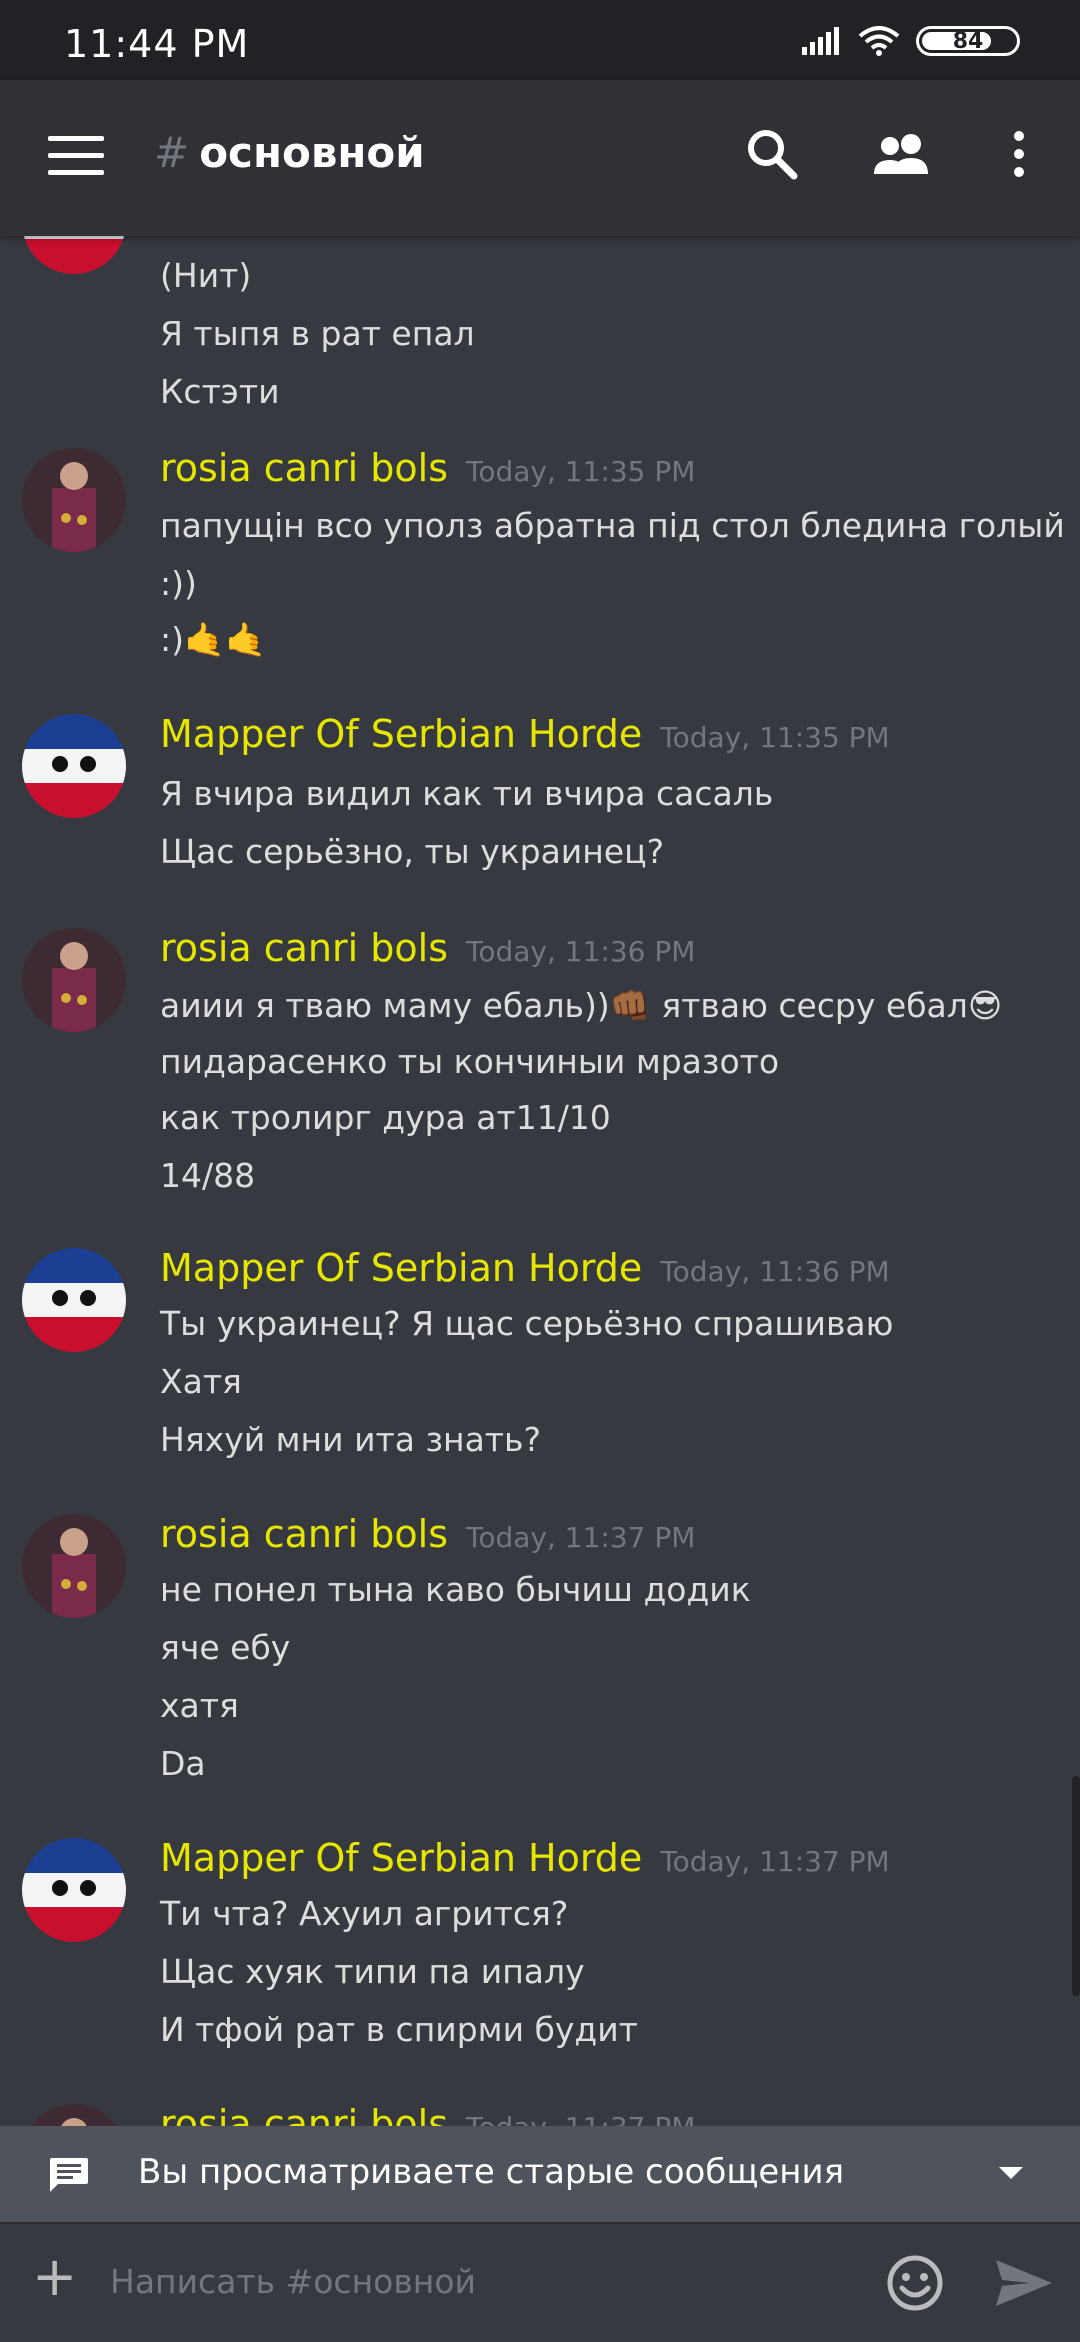  What do you see at coordinates (399, 2029) in the screenshot?
I see `message-line: И тфой рат в спирми будит` at bounding box center [399, 2029].